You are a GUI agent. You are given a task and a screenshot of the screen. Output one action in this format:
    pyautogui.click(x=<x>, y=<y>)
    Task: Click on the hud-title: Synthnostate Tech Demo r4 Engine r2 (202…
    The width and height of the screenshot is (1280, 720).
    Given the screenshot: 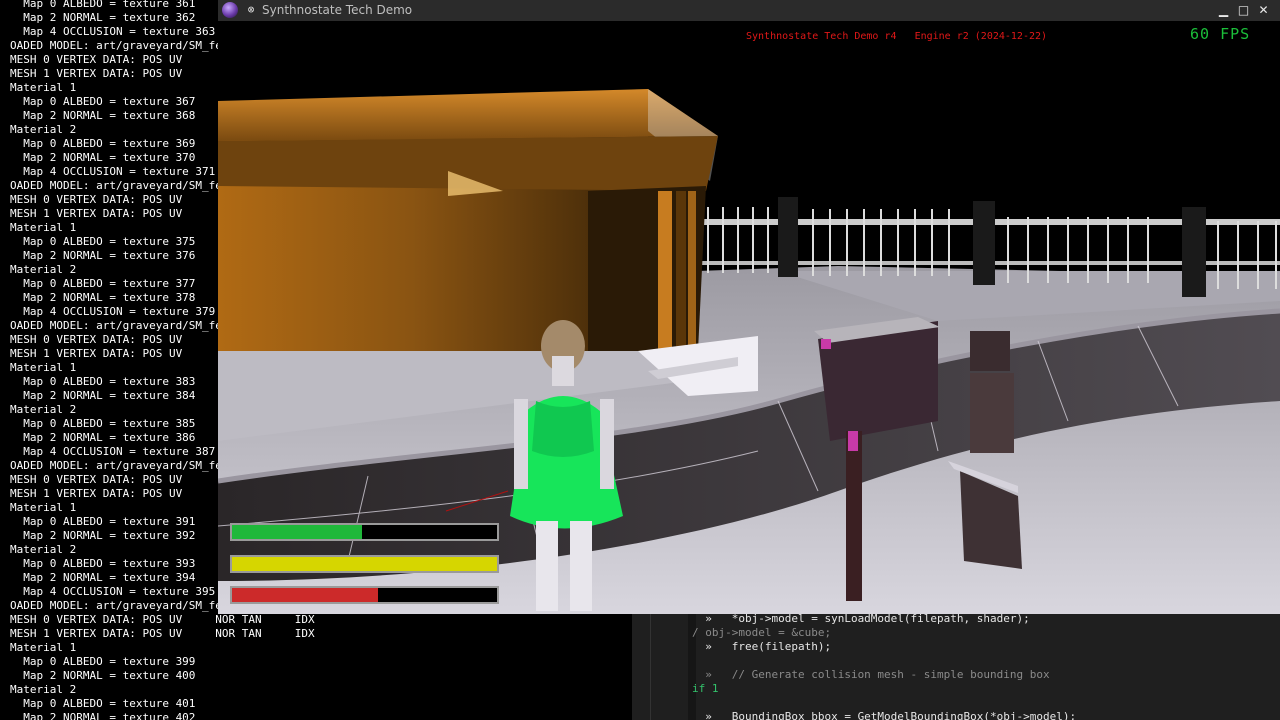 What is the action you would take?
    pyautogui.click(x=897, y=36)
    